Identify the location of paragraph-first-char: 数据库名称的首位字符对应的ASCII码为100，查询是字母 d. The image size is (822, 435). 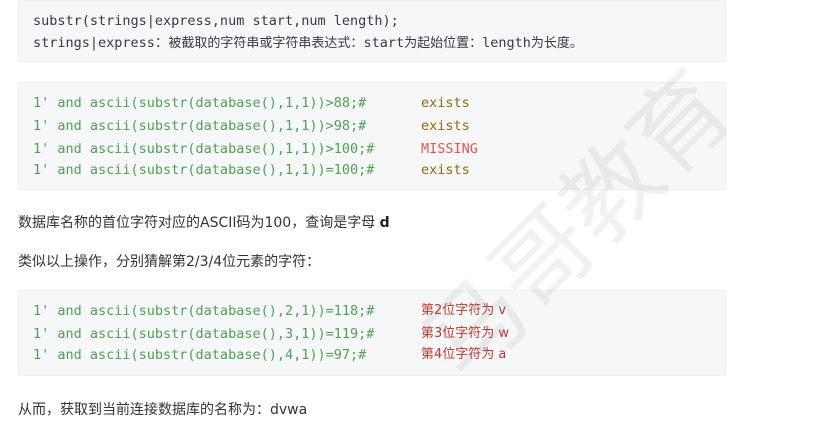
(204, 222).